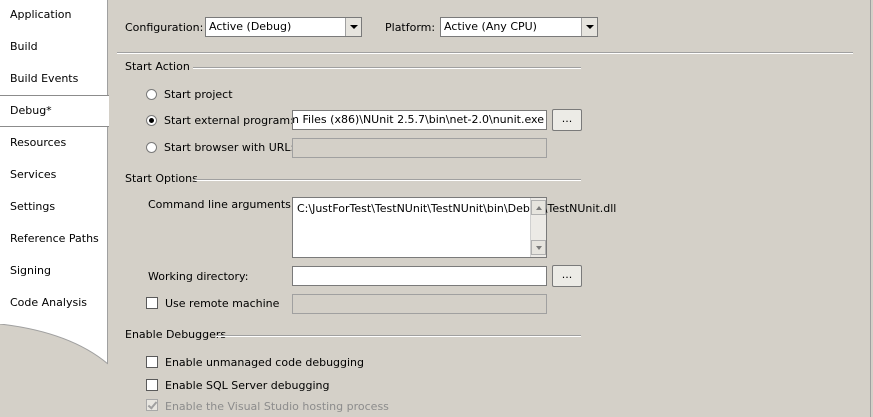  I want to click on start-external-program-label: Start external program:, so click(229, 120).